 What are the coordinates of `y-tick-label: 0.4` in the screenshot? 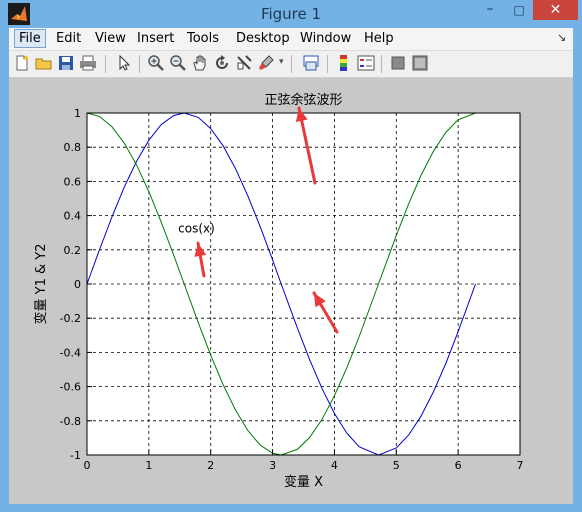 It's located at (73, 216).